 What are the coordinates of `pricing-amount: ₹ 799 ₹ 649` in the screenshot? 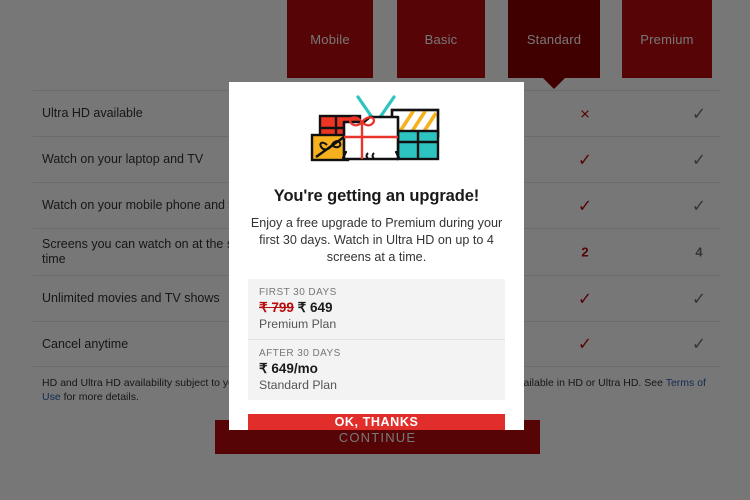 It's located at (376, 308).